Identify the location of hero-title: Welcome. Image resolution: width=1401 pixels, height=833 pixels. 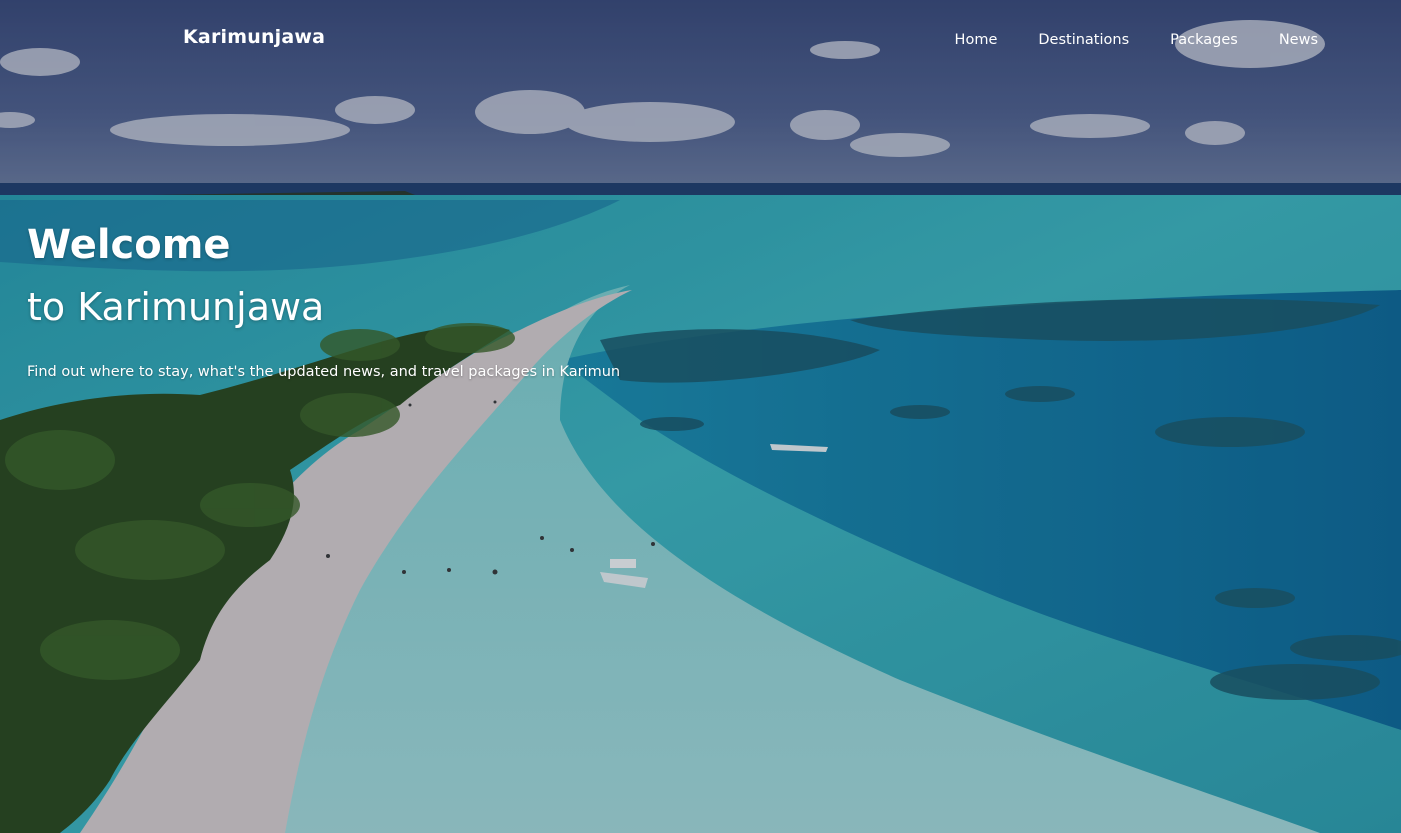
(129, 245).